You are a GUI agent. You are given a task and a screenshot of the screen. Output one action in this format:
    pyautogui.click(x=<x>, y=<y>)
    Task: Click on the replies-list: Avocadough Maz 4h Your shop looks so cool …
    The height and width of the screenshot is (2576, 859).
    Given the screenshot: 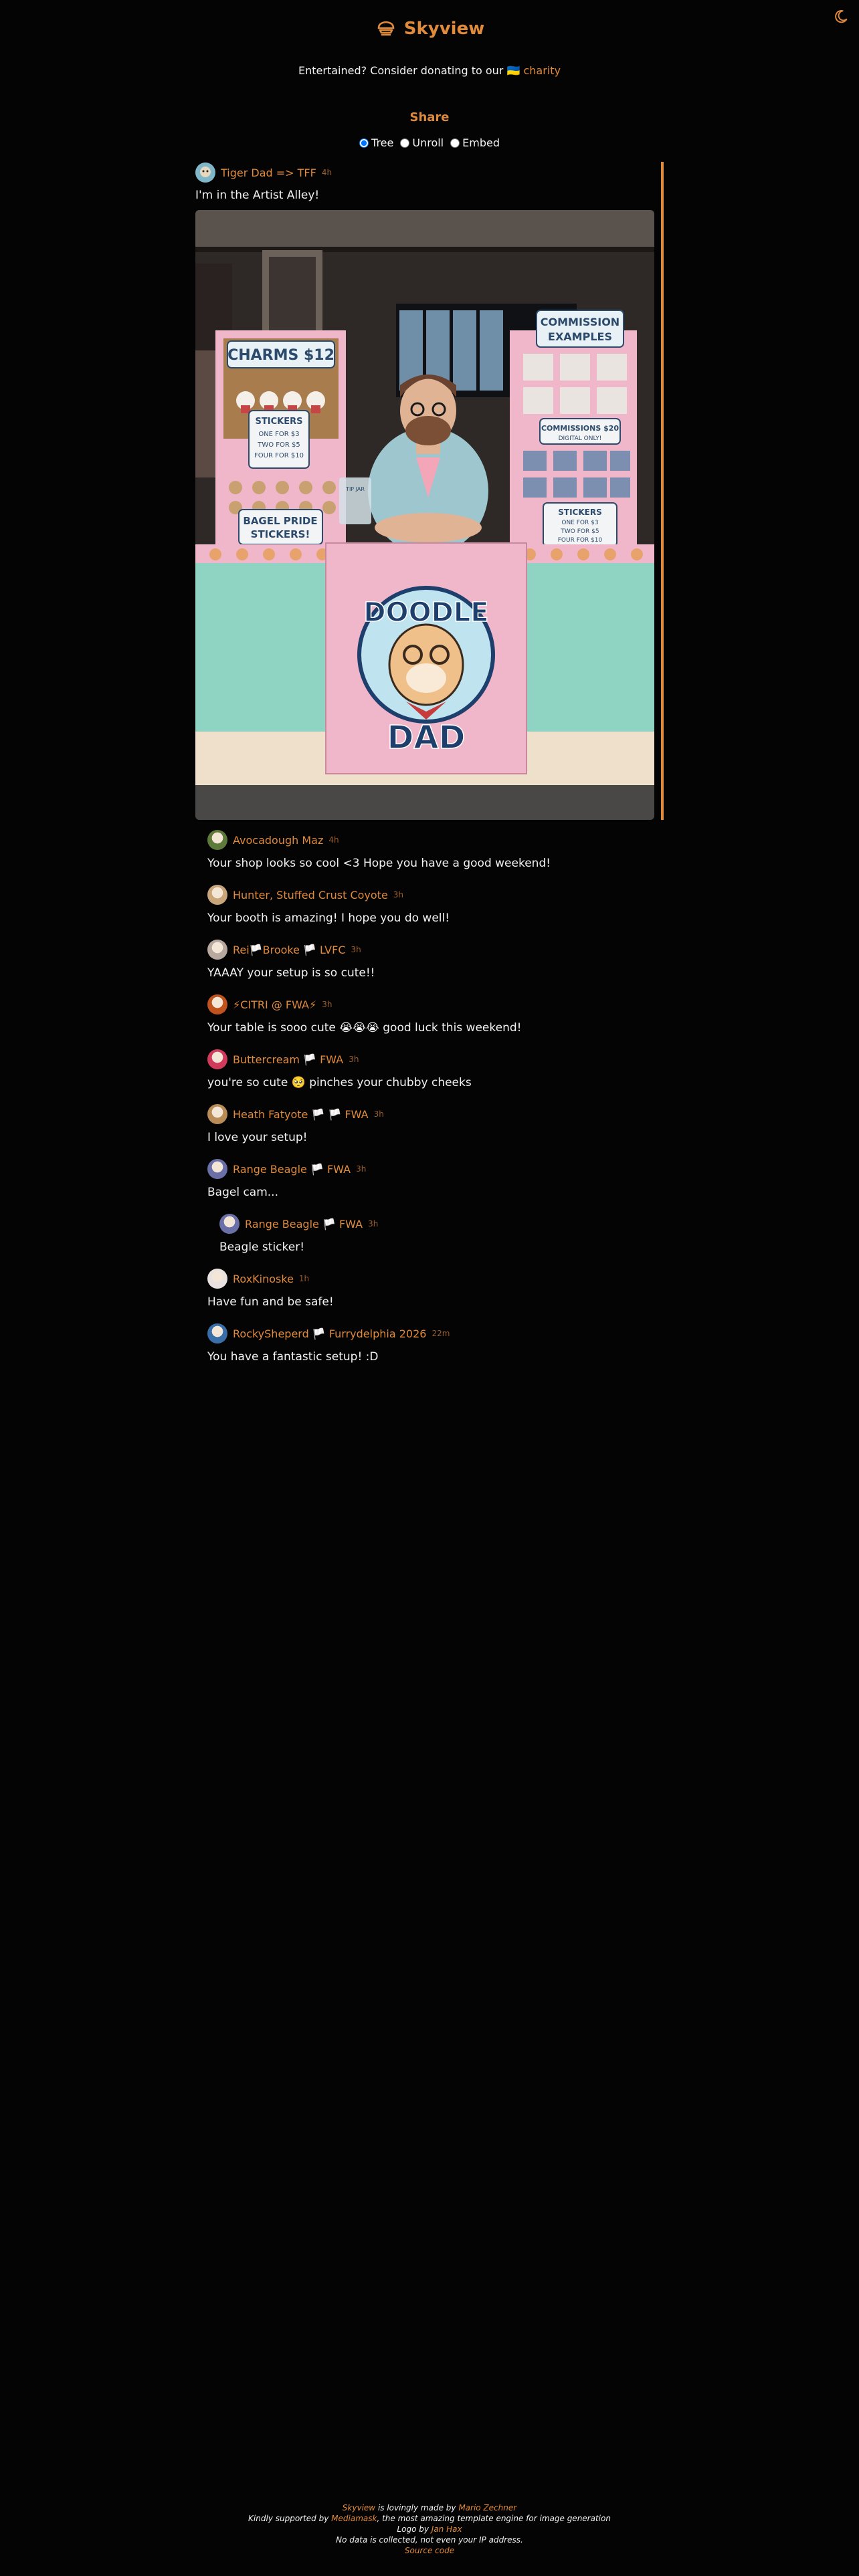 What is the action you would take?
    pyautogui.click(x=429, y=1096)
    